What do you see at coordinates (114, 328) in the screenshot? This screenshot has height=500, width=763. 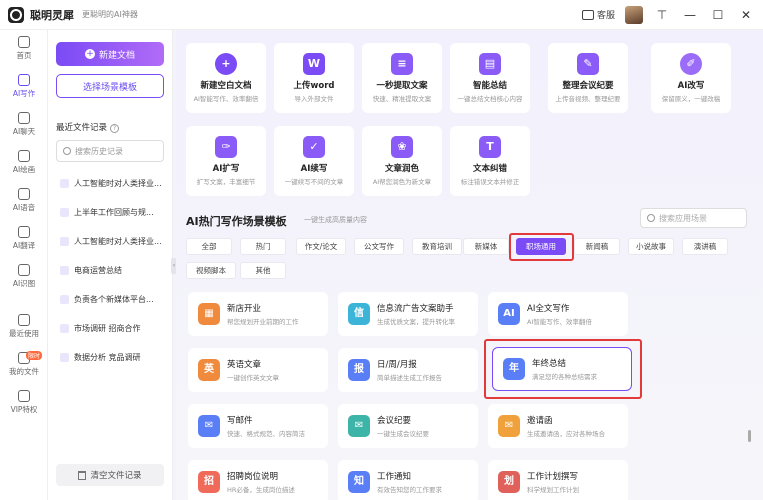 I see `recent-file-item: 市场调研 招商合作` at bounding box center [114, 328].